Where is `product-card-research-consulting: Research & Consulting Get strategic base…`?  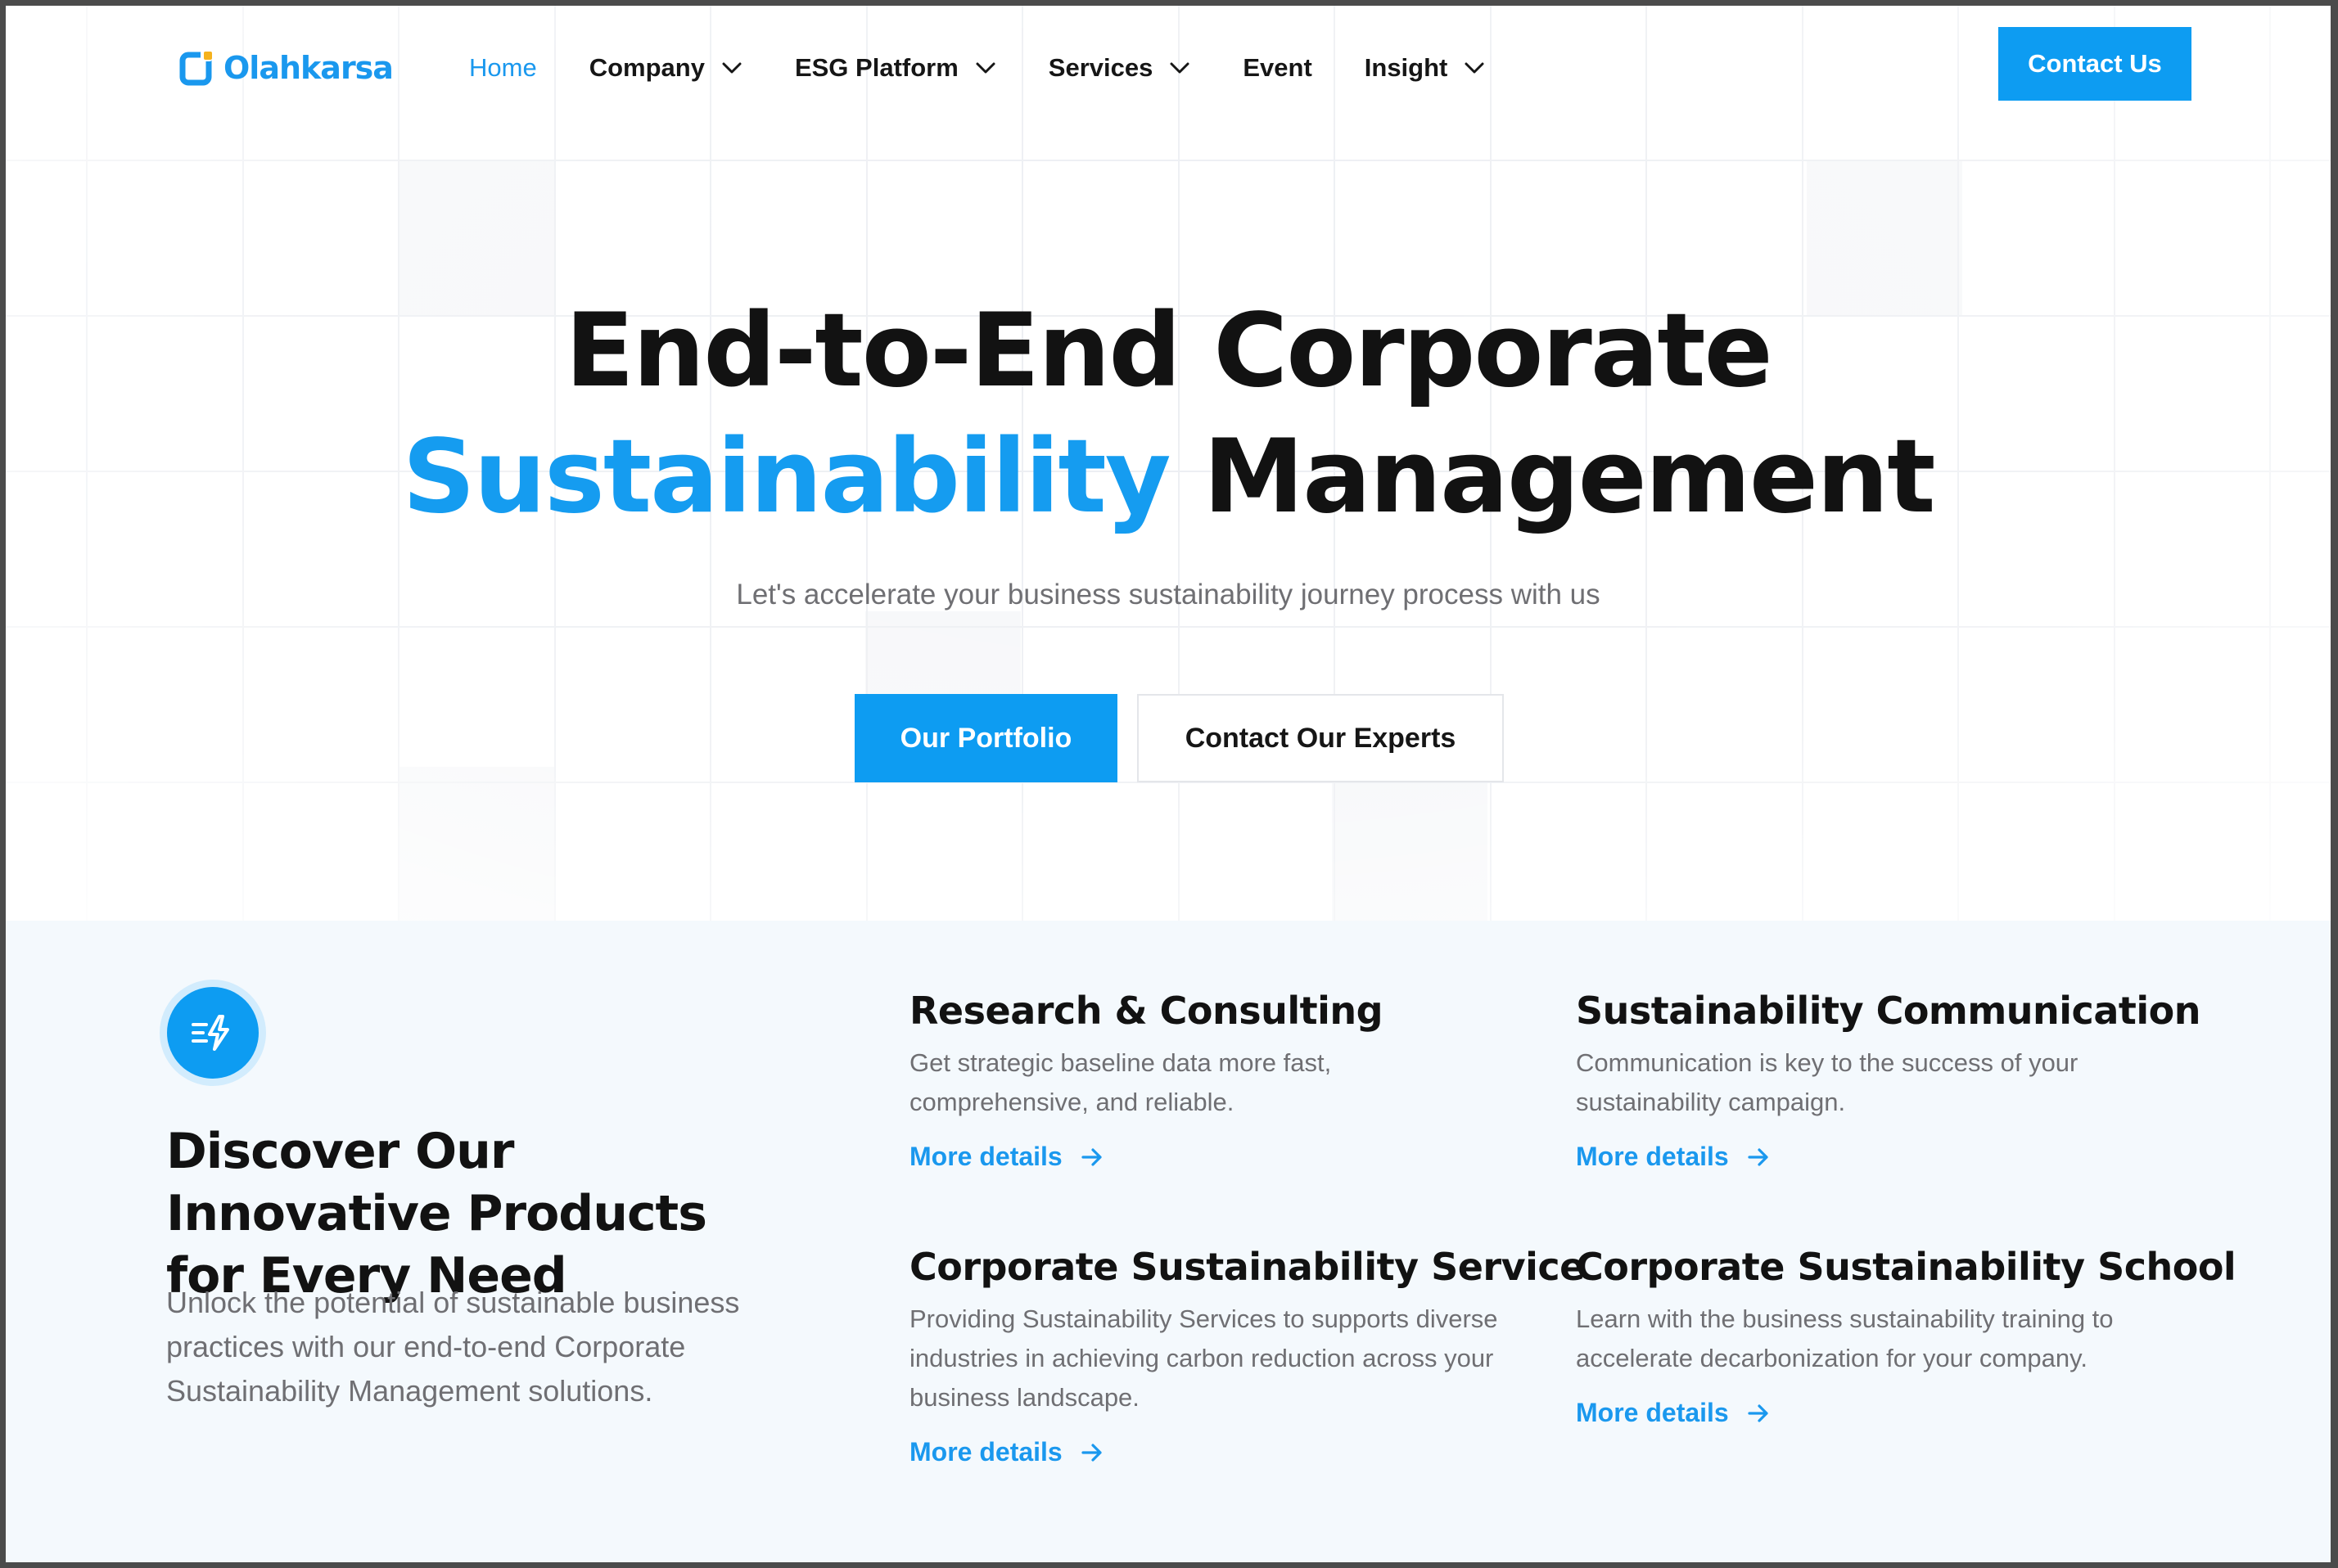
product-card-research-consulting: Research & Consulting Get strategic base… is located at coordinates (1221, 1079).